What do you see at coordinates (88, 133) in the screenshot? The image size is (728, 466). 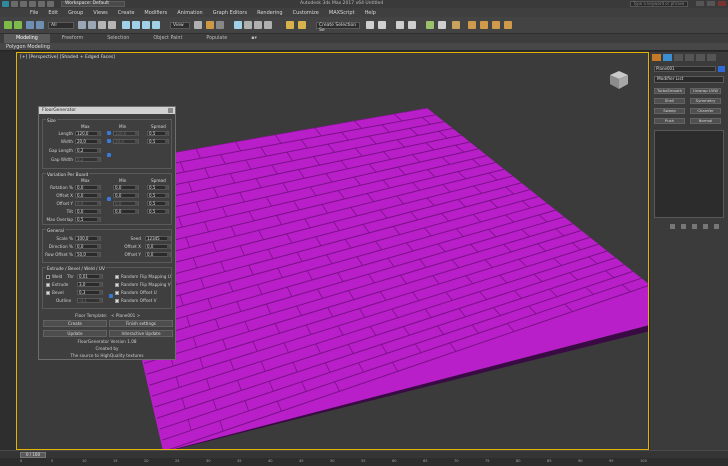 I see `length-max-spinner: 120,0` at bounding box center [88, 133].